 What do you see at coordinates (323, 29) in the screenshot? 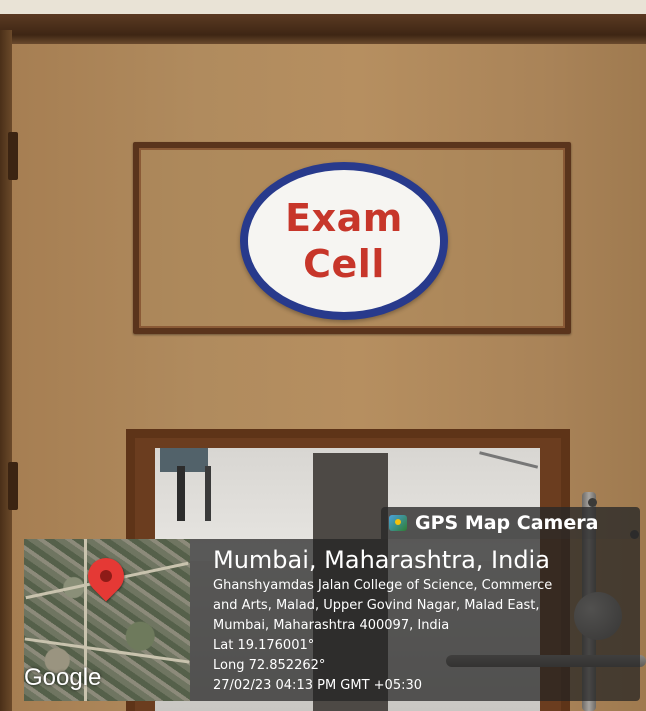
I see `door-frame-top` at bounding box center [323, 29].